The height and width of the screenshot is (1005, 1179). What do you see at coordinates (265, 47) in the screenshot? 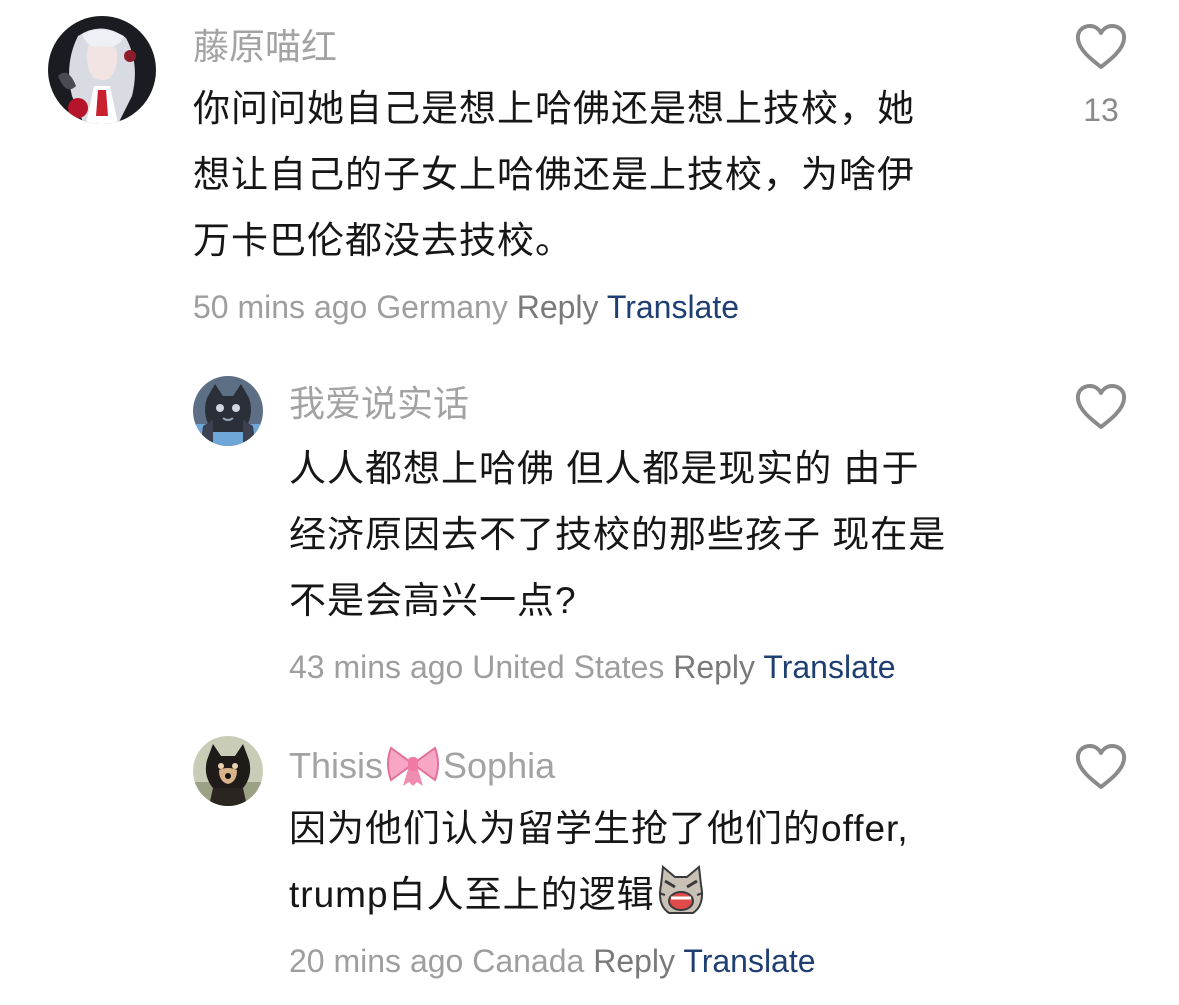
I see `username: 藤原喵红` at bounding box center [265, 47].